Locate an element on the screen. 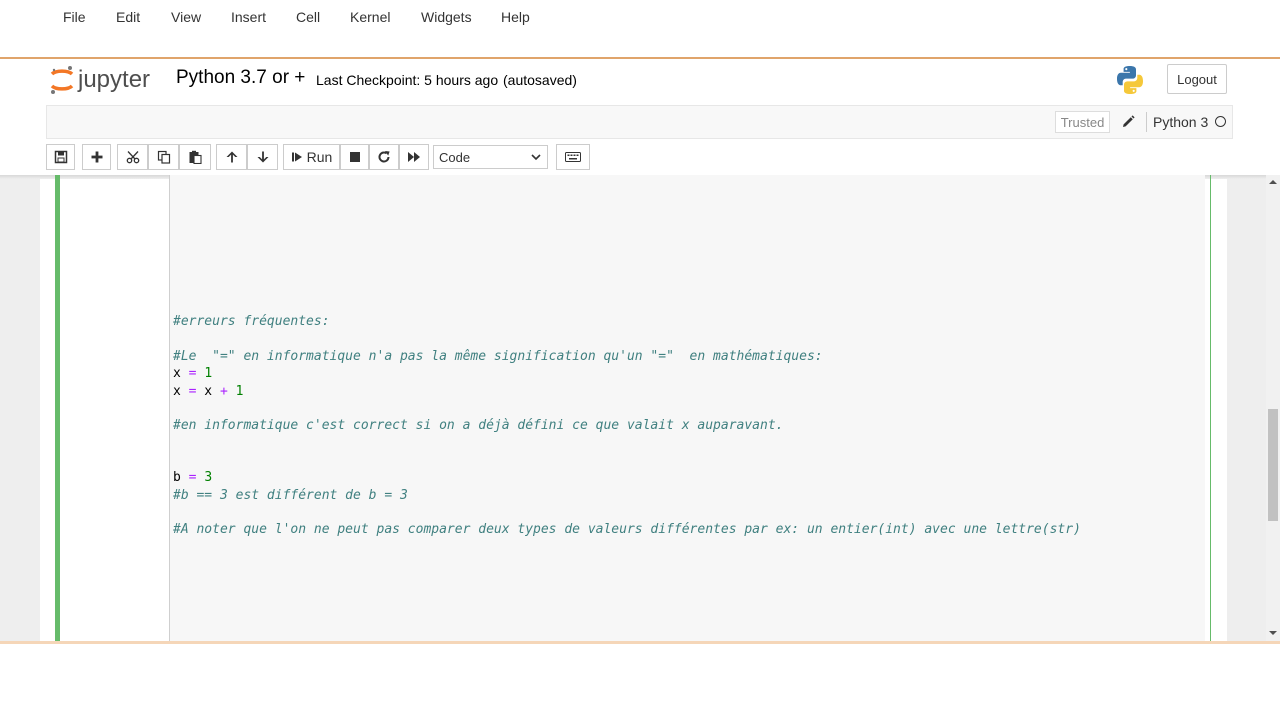  chevron-down-icon is located at coordinates (536, 157).